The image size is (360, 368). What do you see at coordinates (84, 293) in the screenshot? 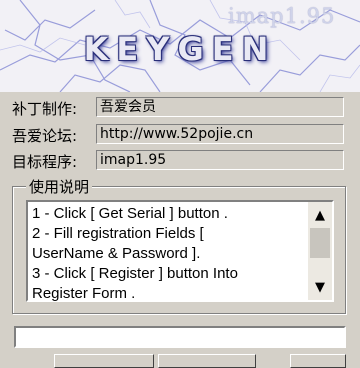
I see `usage-line: Register Form .` at bounding box center [84, 293].